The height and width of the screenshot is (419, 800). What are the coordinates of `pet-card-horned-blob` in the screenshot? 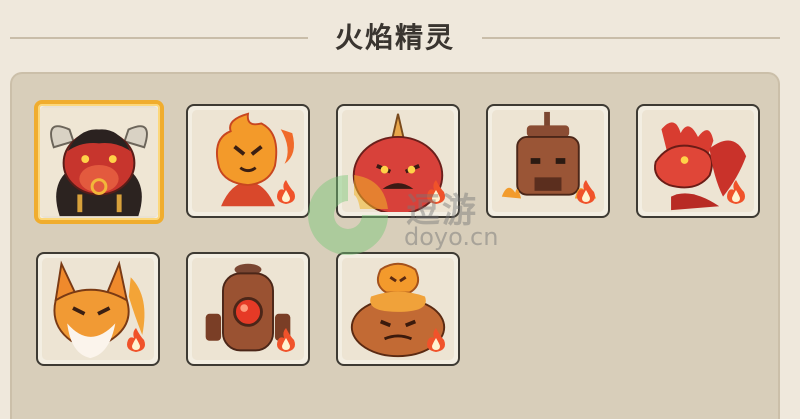 It's located at (398, 161).